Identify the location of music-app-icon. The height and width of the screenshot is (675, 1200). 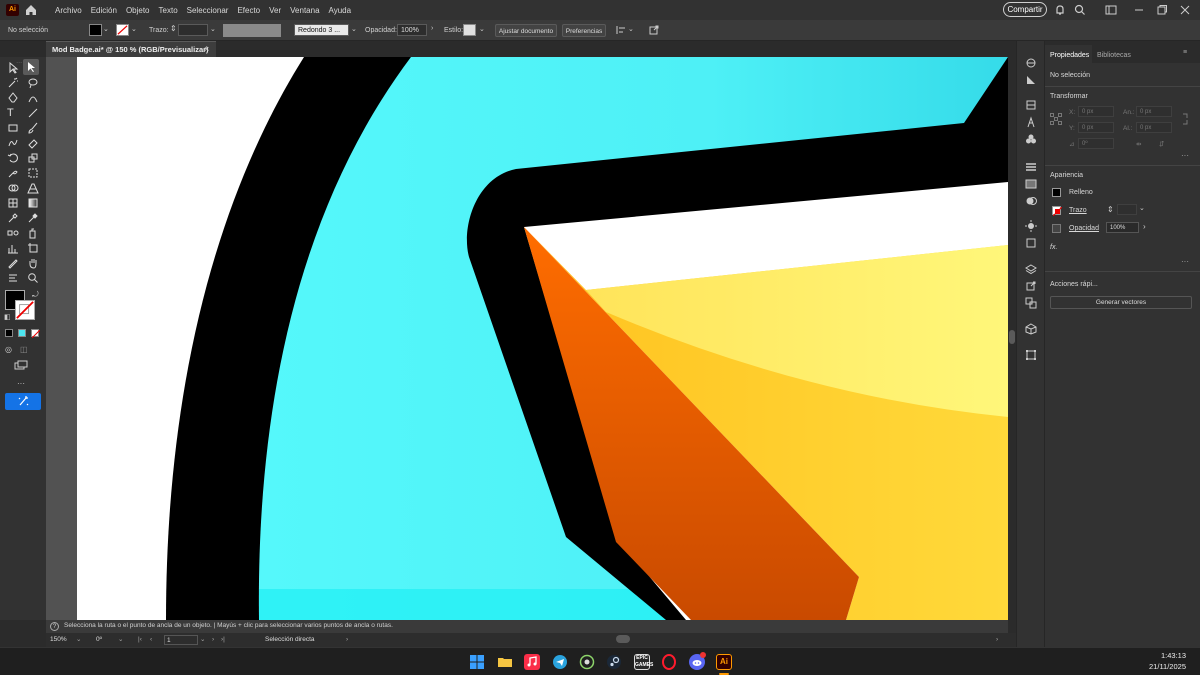
(532, 662).